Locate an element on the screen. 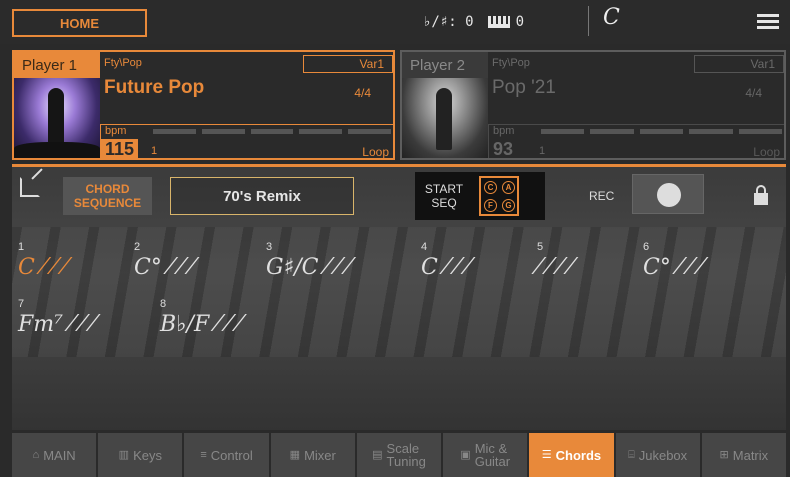  tab-label: Control is located at coordinates (231, 455).